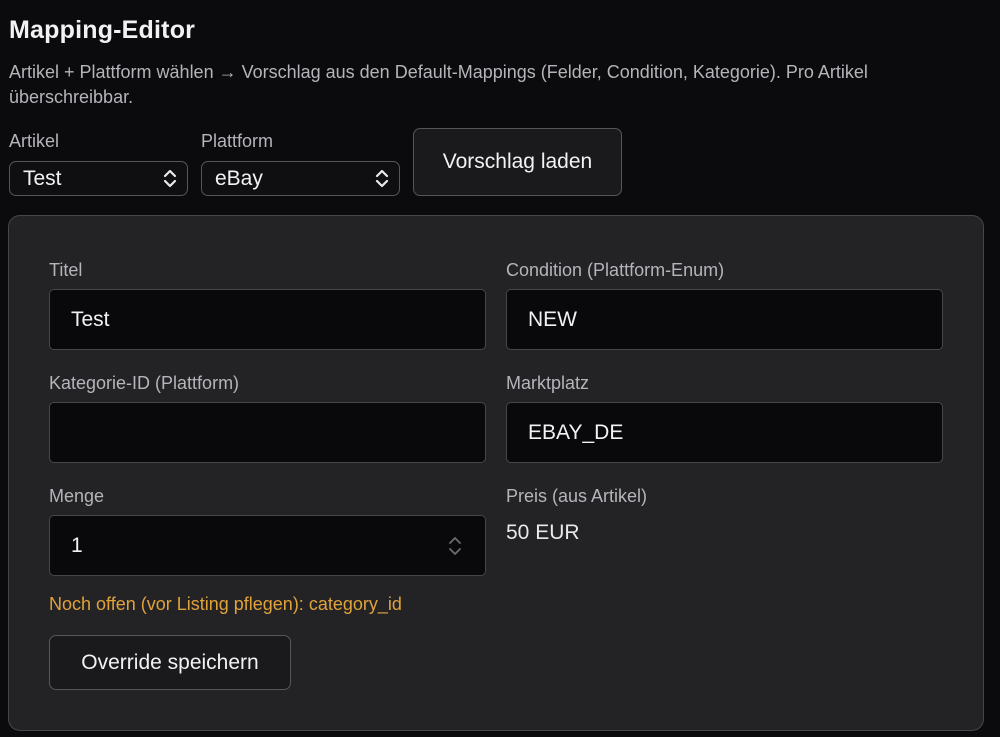 The width and height of the screenshot is (1000, 737). What do you see at coordinates (267, 545) in the screenshot?
I see `quantity-stepper: 1` at bounding box center [267, 545].